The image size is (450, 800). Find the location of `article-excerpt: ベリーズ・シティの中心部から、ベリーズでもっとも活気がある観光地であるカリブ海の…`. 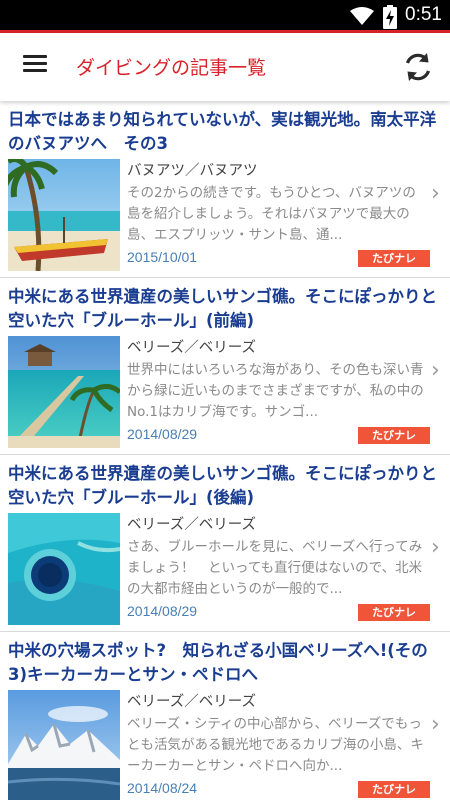

article-excerpt: ベリーズ・シティの中心部から、ベリーズでもっとも活気がある観光地であるカリブ海の… is located at coordinates (275, 745).